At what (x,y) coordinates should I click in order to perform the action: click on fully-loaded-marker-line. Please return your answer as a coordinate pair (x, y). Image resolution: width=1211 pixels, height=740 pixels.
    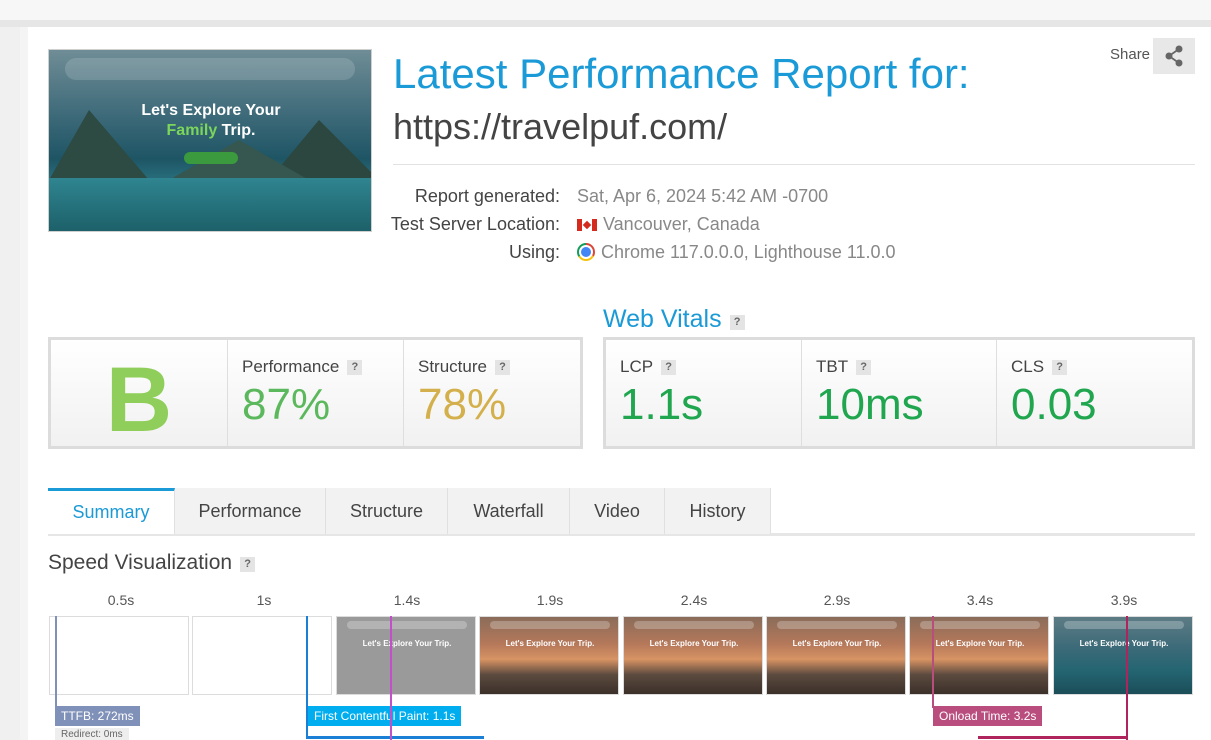
    Looking at the image, I should click on (1127, 678).